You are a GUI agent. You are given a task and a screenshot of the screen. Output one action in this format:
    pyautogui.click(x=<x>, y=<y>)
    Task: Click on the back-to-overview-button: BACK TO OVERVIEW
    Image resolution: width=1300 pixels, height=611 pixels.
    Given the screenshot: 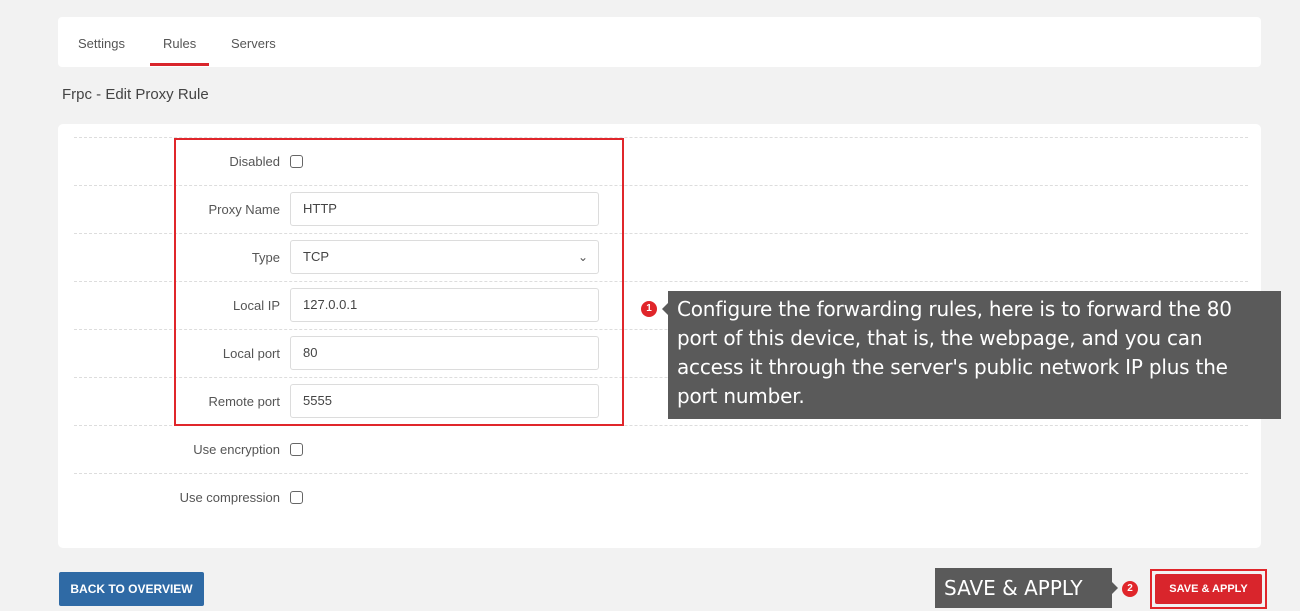 What is the action you would take?
    pyautogui.click(x=131, y=589)
    